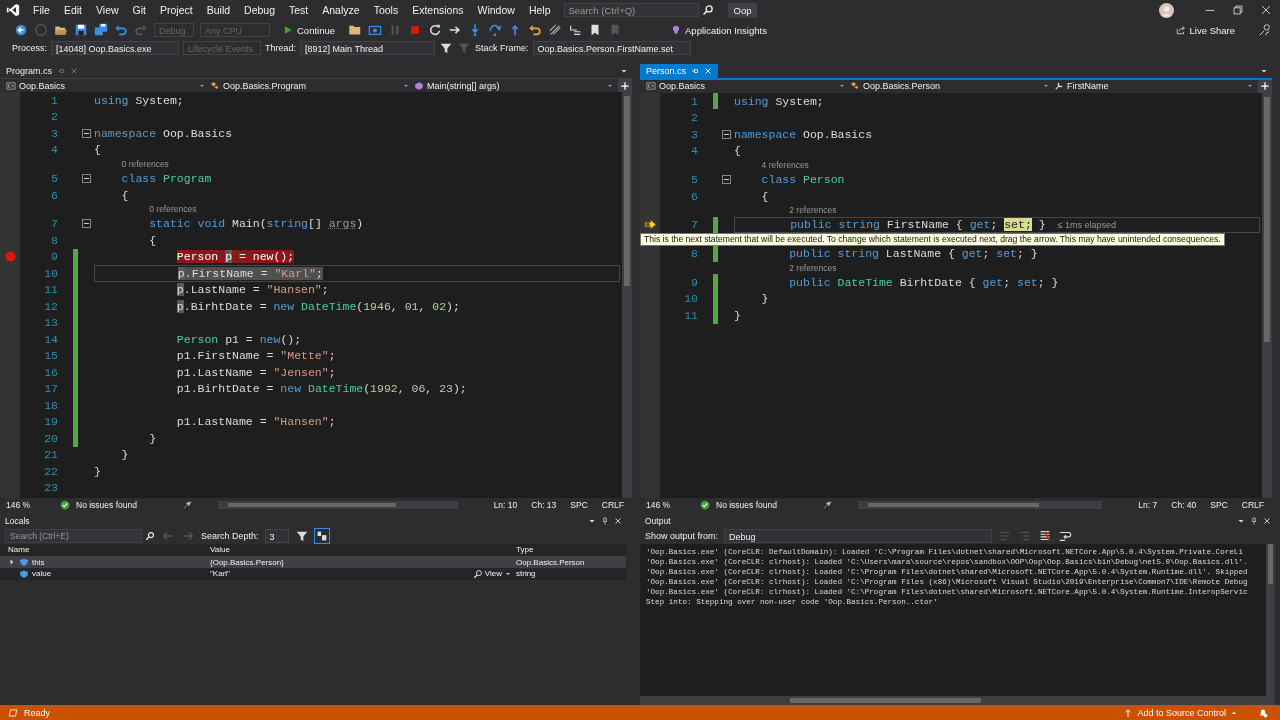  I want to click on avatar-icon, so click(1166, 10).